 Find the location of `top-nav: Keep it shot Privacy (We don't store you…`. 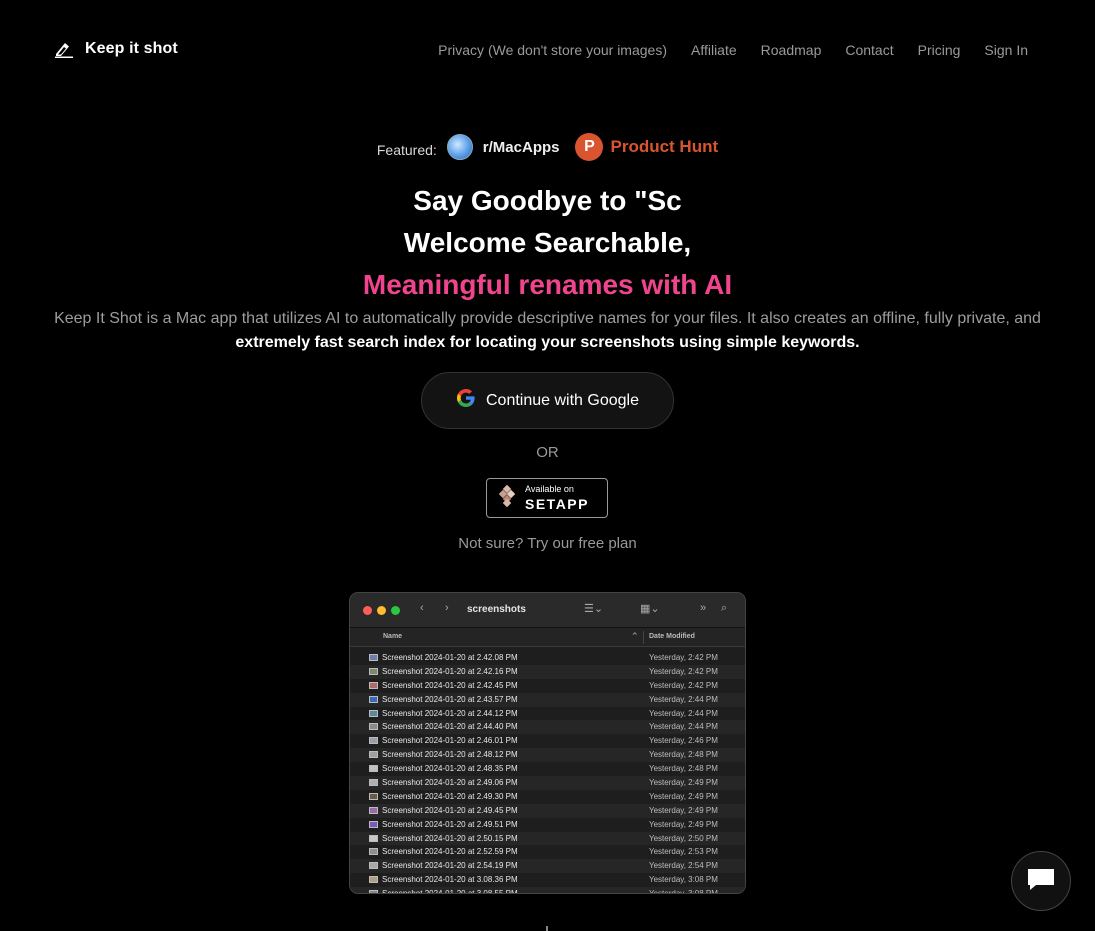

top-nav: Keep it shot Privacy (We don't store you… is located at coordinates (547, 50).